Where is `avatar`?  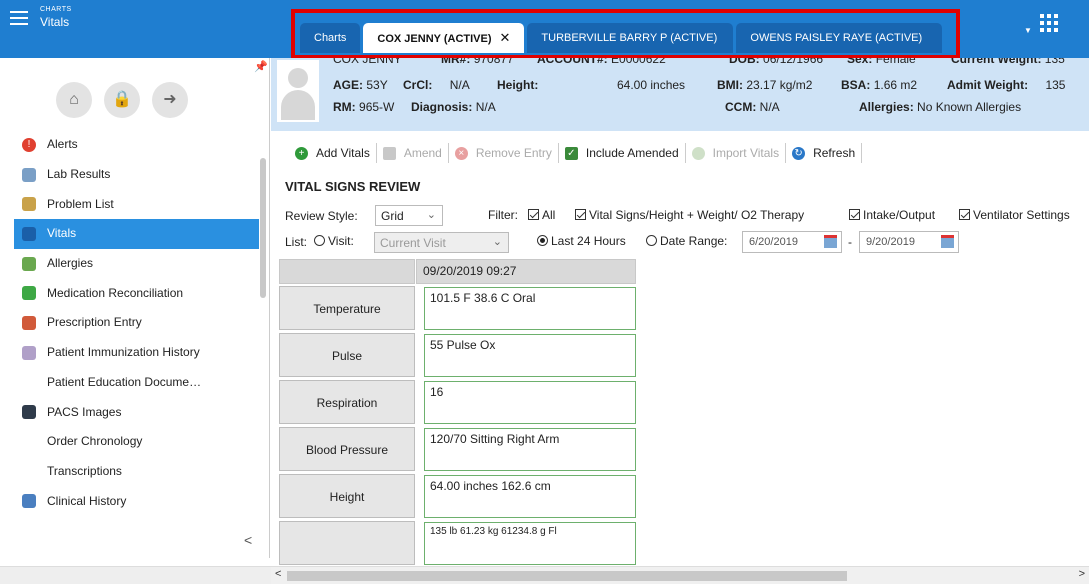
avatar is located at coordinates (298, 91).